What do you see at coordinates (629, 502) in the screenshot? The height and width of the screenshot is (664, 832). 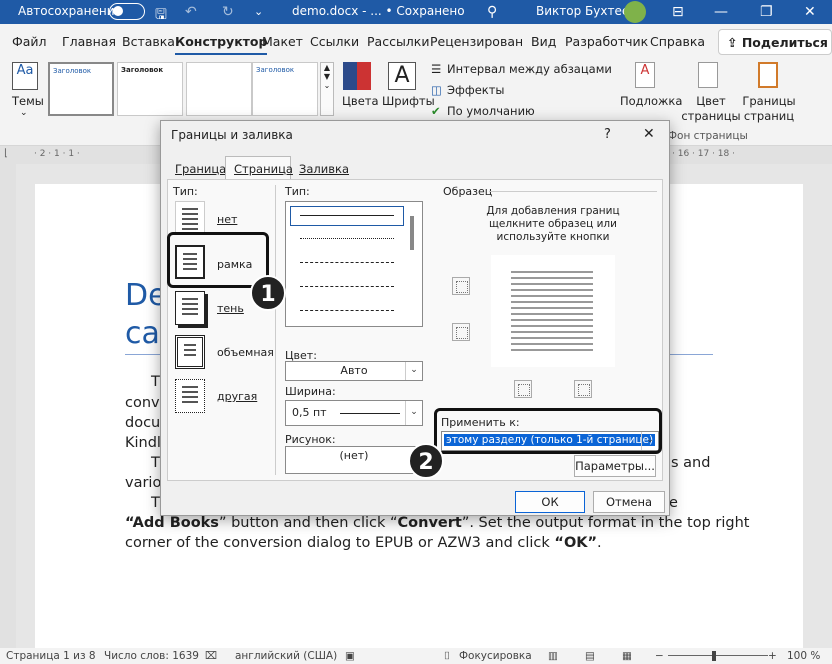 I see `cancel-button: Отмена` at bounding box center [629, 502].